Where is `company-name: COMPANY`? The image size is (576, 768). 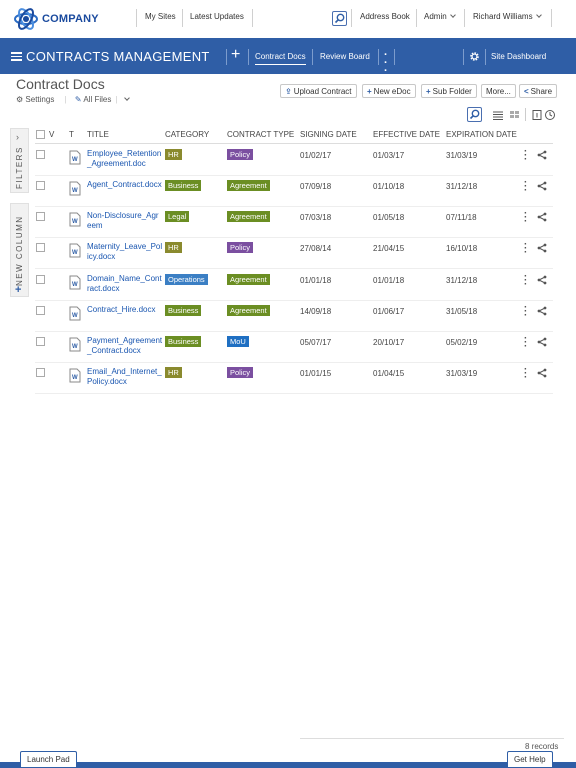
company-name: COMPANY is located at coordinates (70, 19).